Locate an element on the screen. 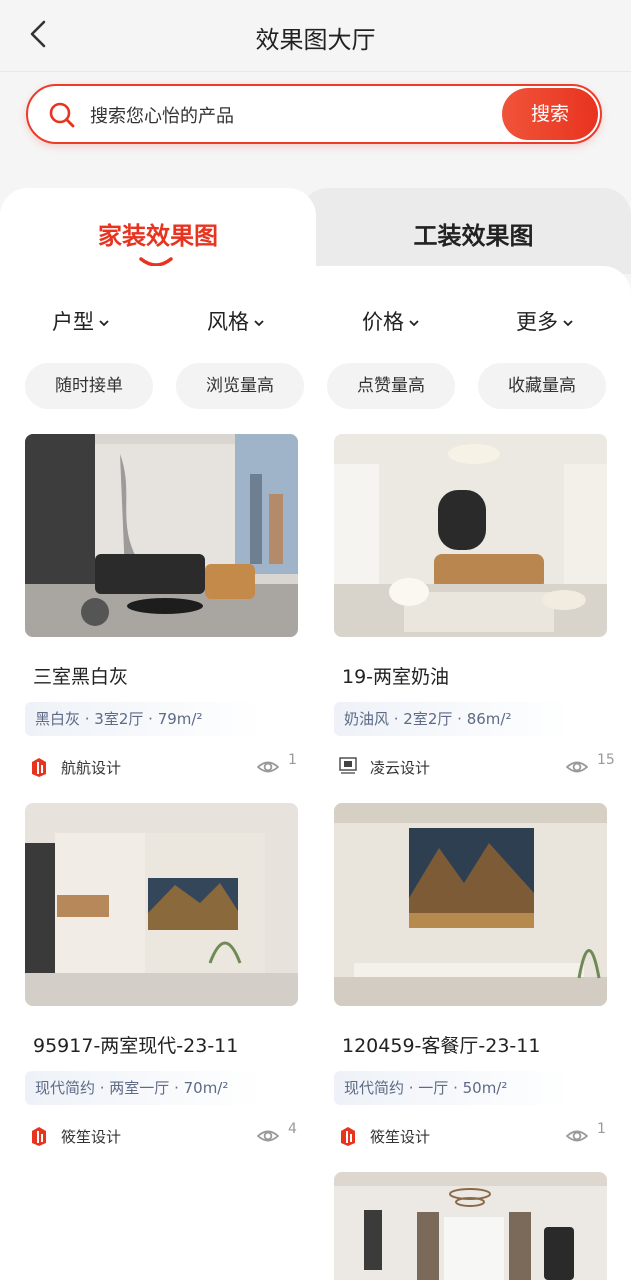  filter-style: 风格 is located at coordinates (236, 321).